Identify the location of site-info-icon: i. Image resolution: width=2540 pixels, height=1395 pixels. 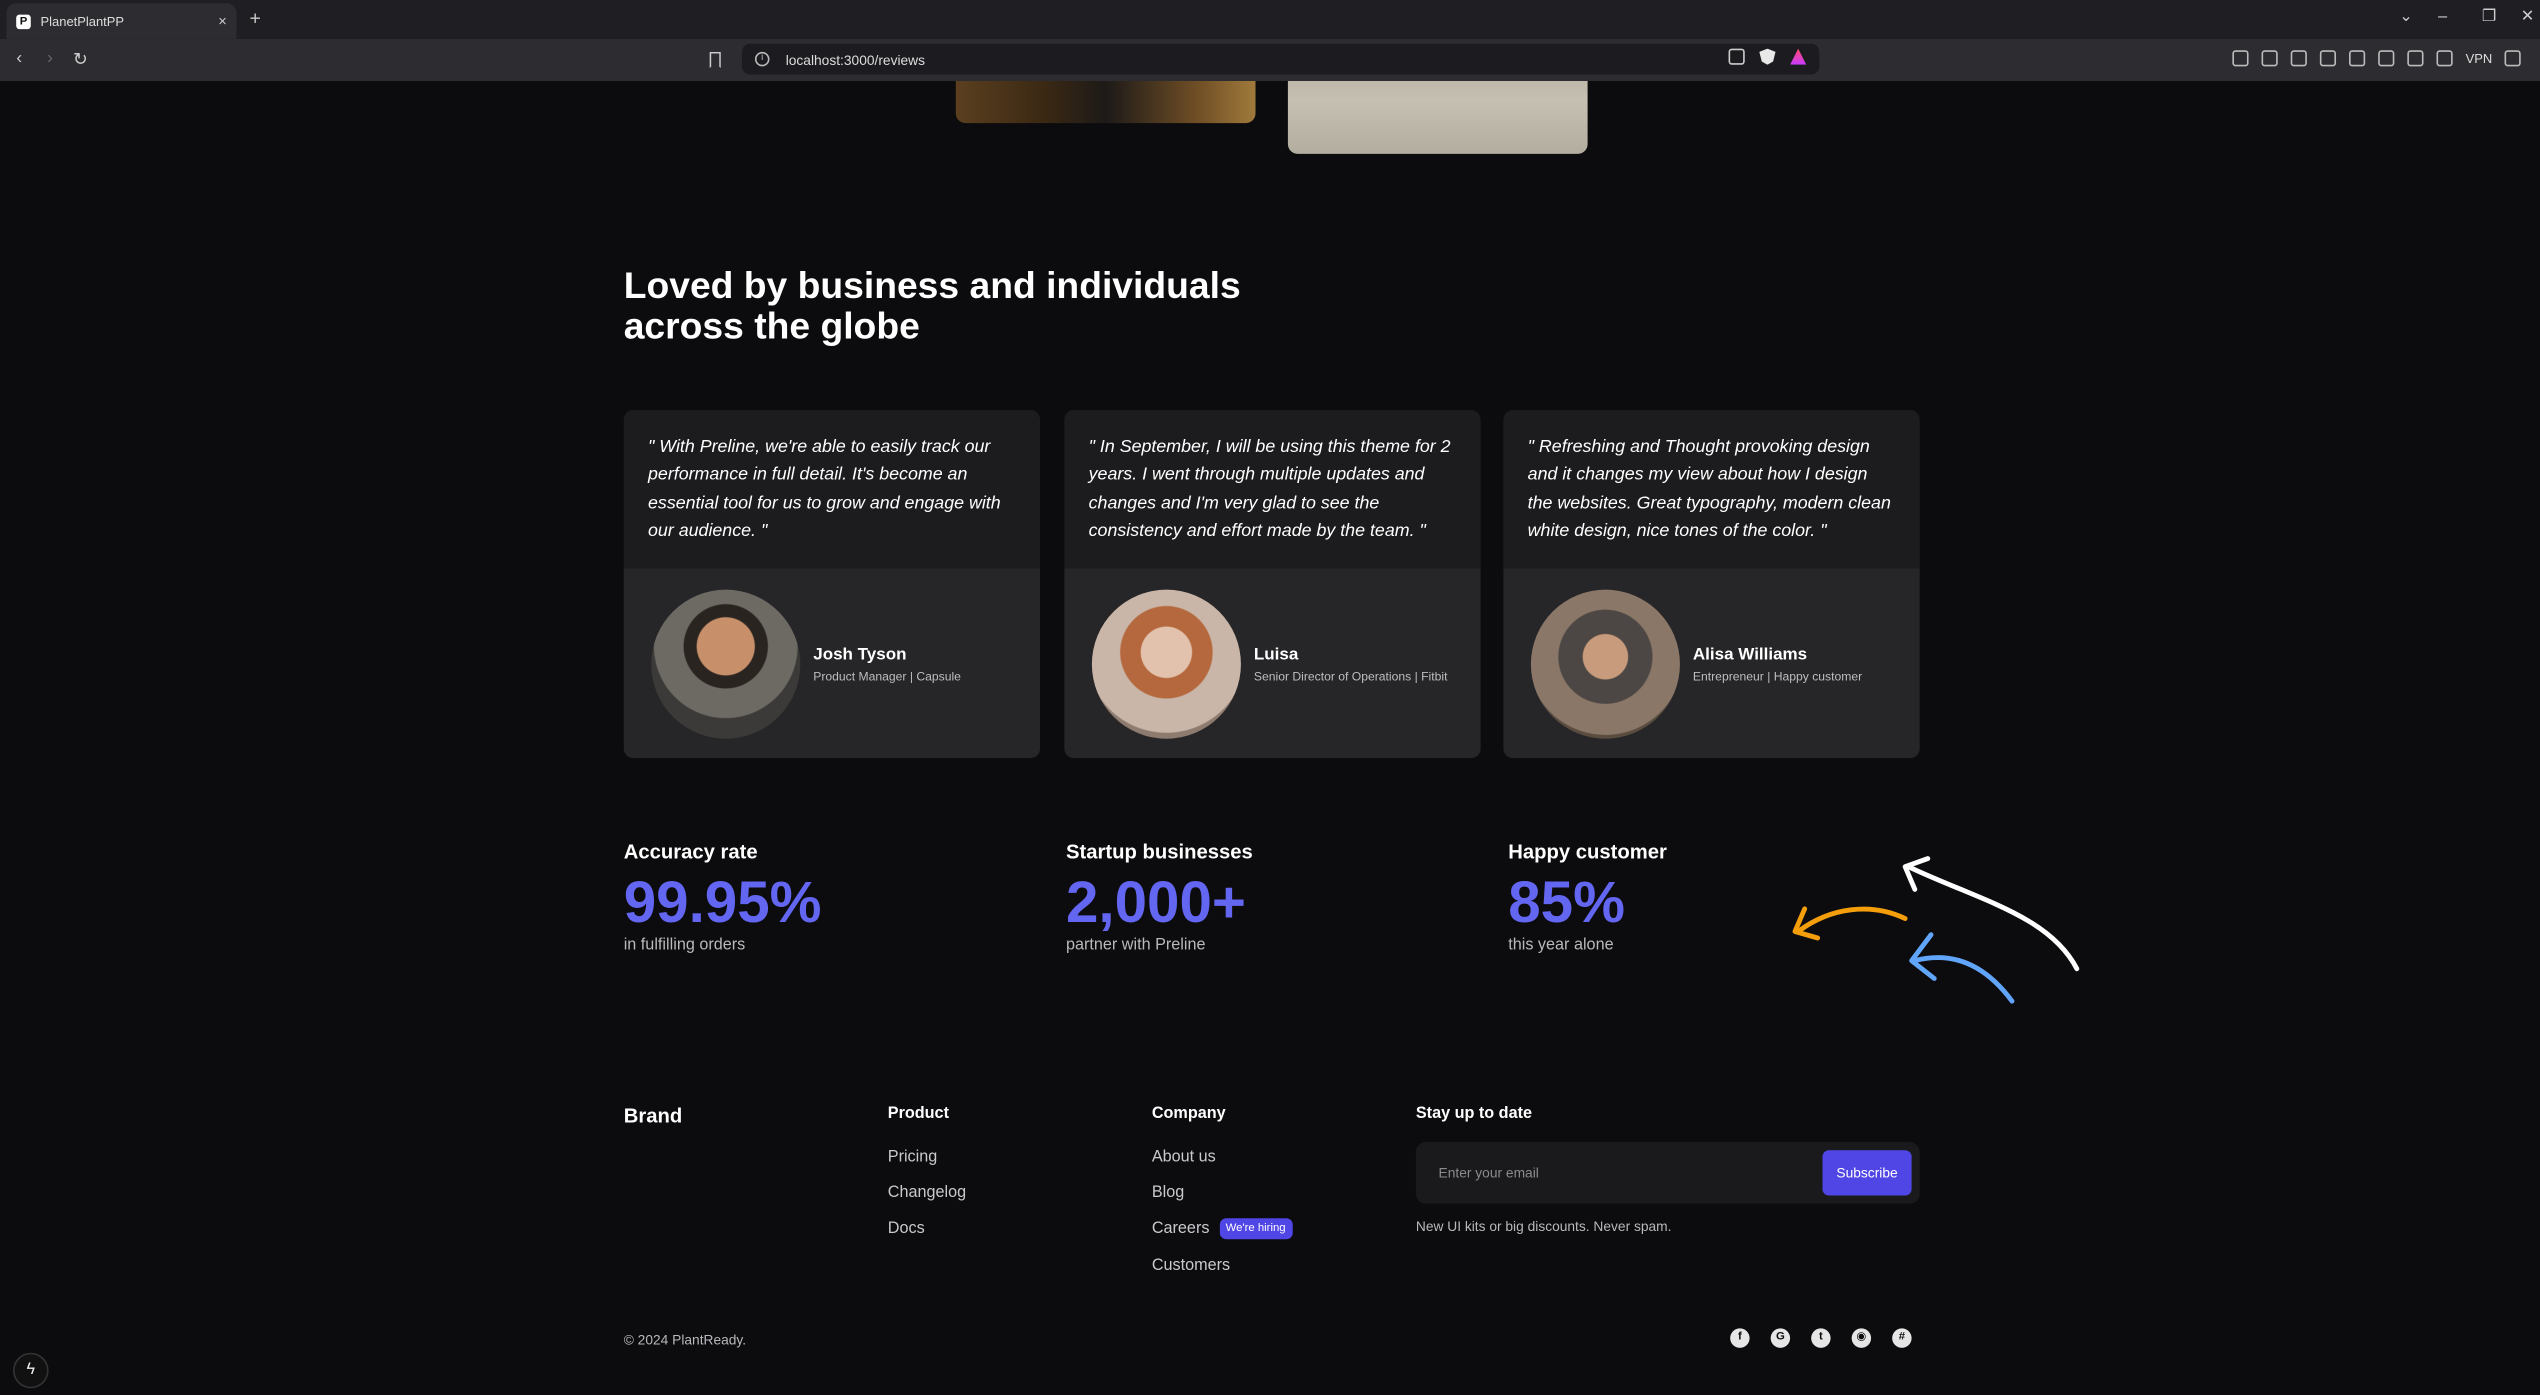
(762, 59).